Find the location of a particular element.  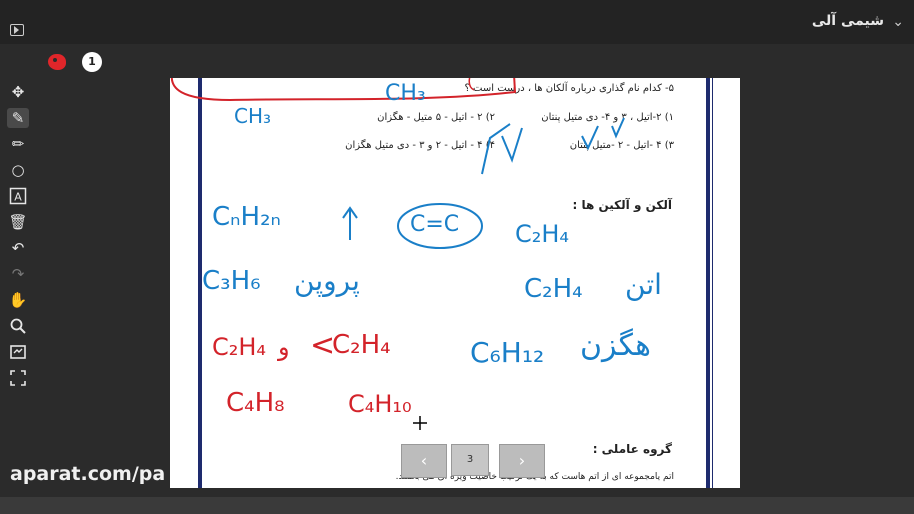

hw-c2h4-red2: C₂H₄ is located at coordinates (361, 345).